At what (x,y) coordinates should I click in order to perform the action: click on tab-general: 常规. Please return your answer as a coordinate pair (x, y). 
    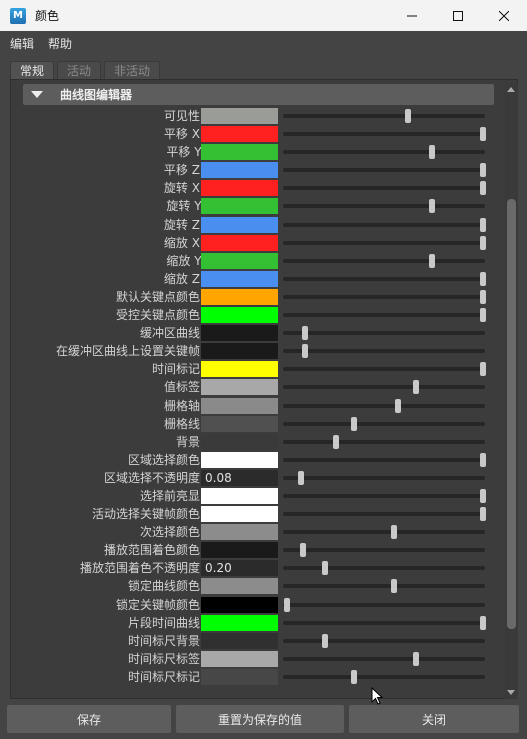
    Looking at the image, I should click on (32, 70).